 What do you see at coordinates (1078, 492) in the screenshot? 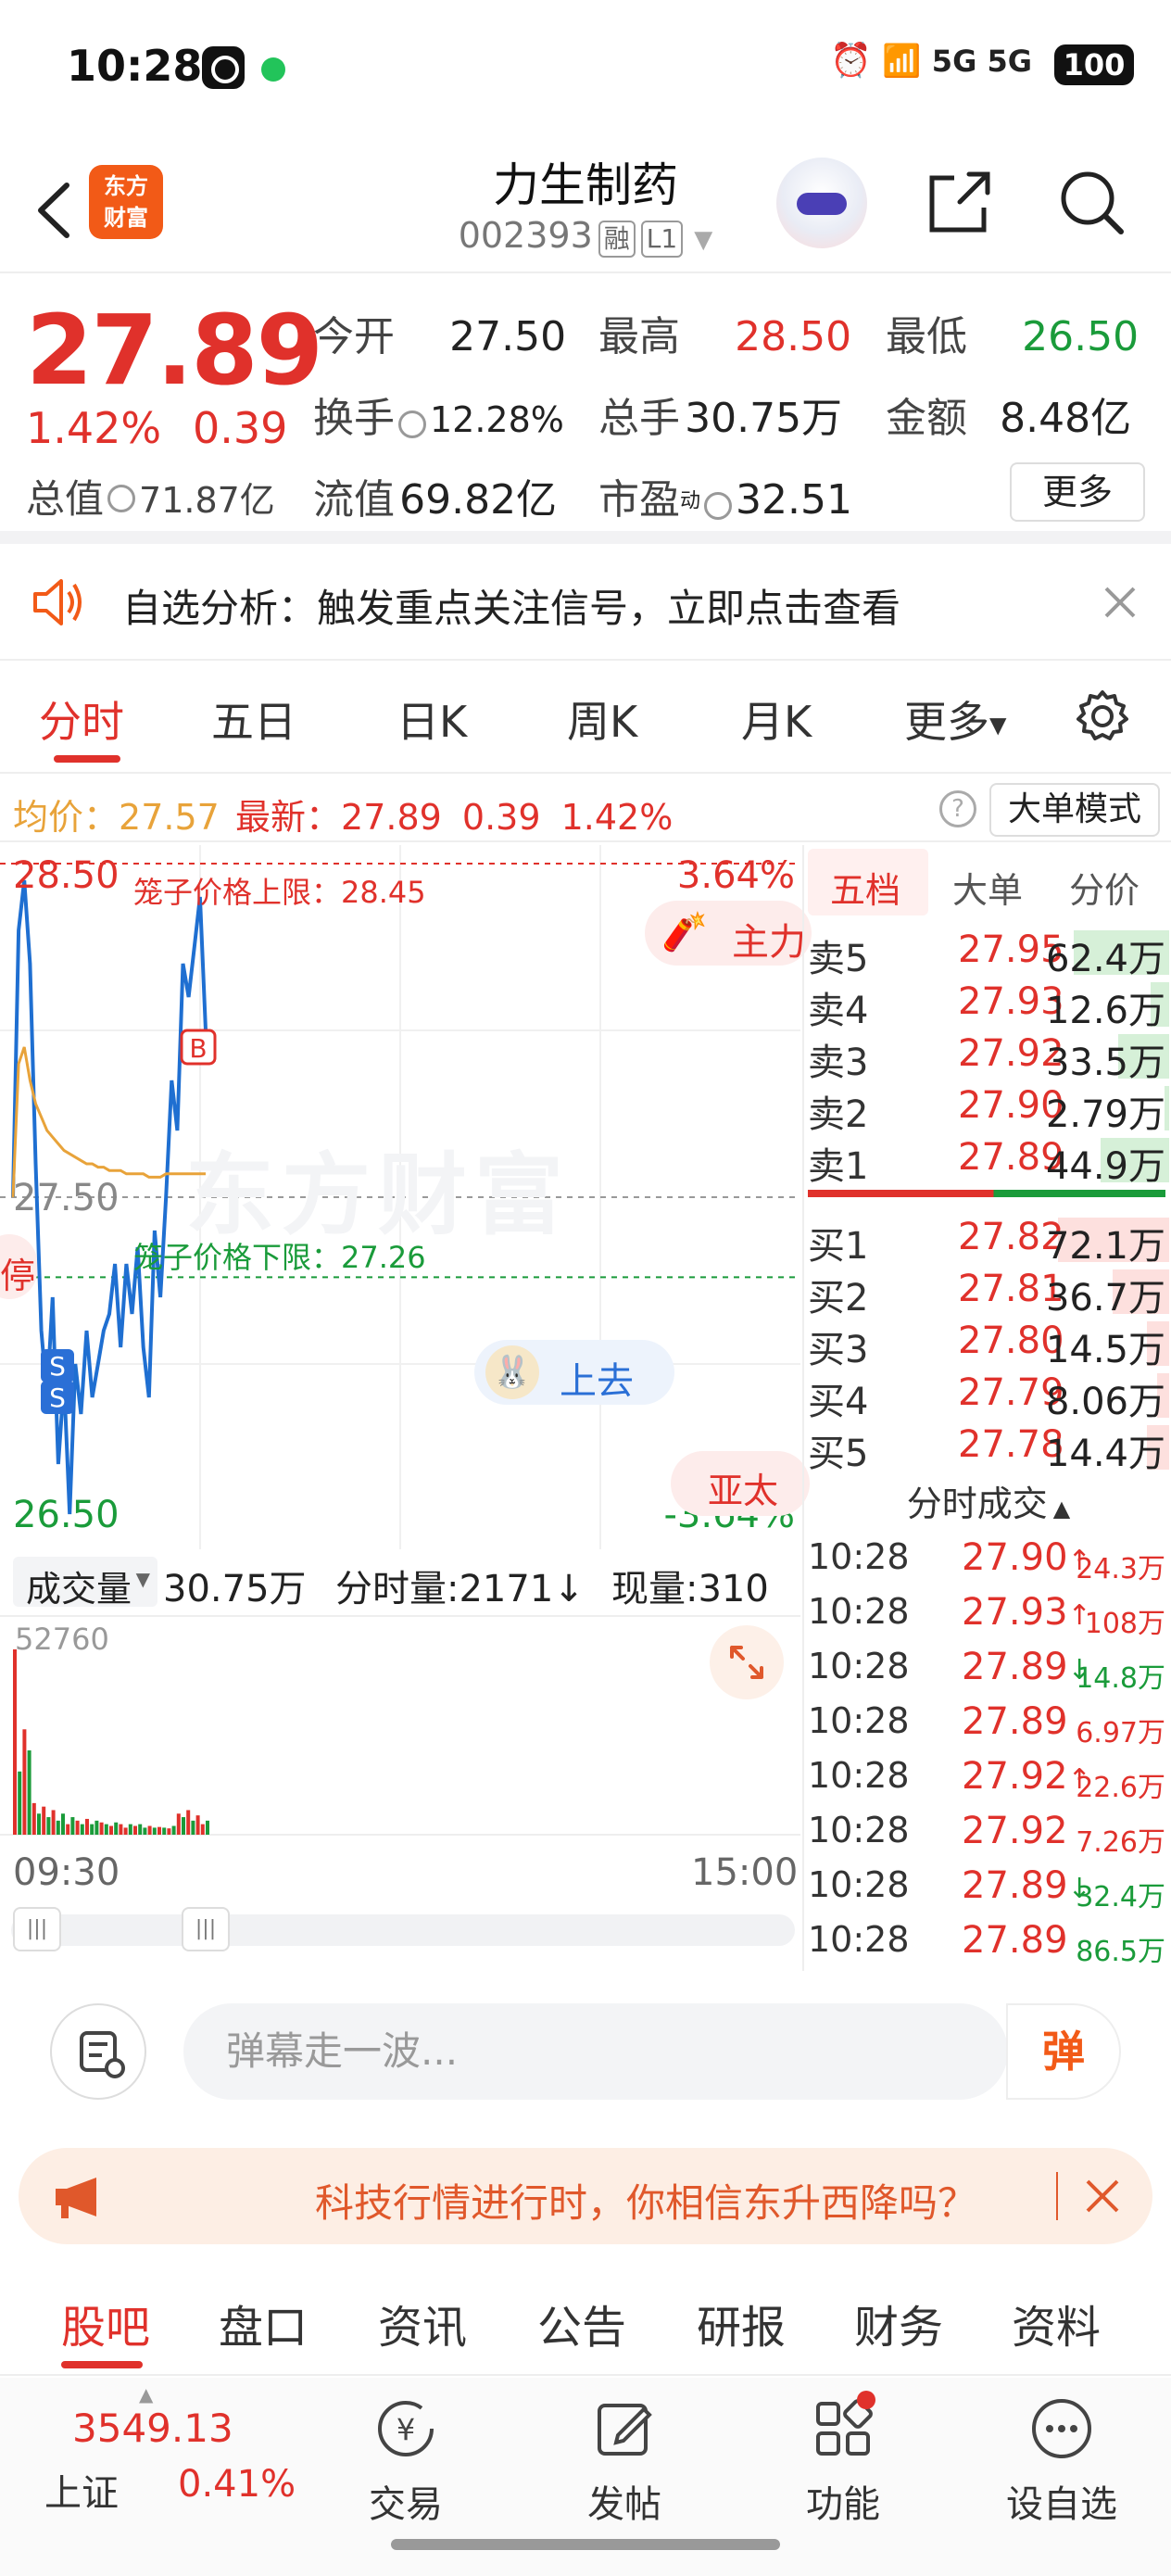
I see `more-button: 更多` at bounding box center [1078, 492].